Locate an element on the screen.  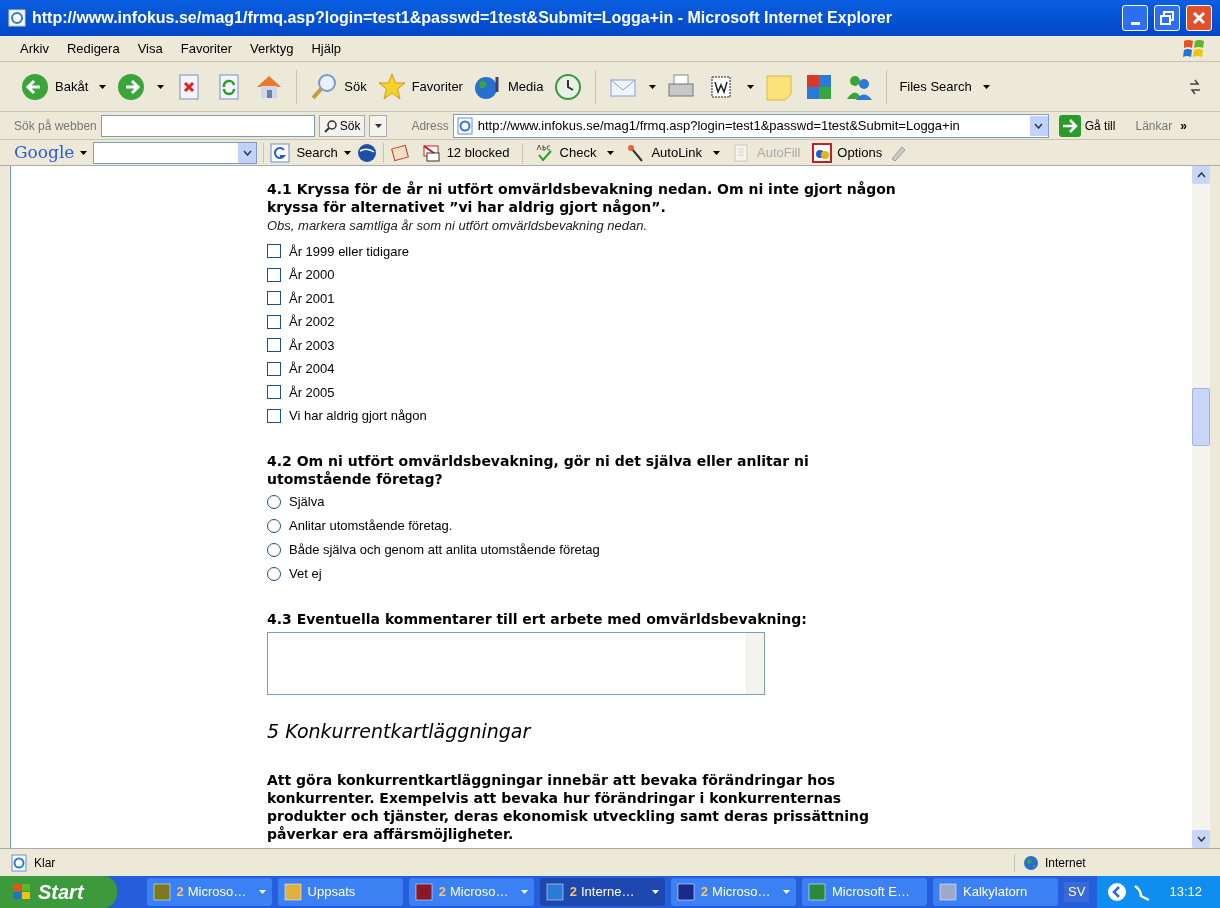
scrollbar is located at coordinates (1201, 507).